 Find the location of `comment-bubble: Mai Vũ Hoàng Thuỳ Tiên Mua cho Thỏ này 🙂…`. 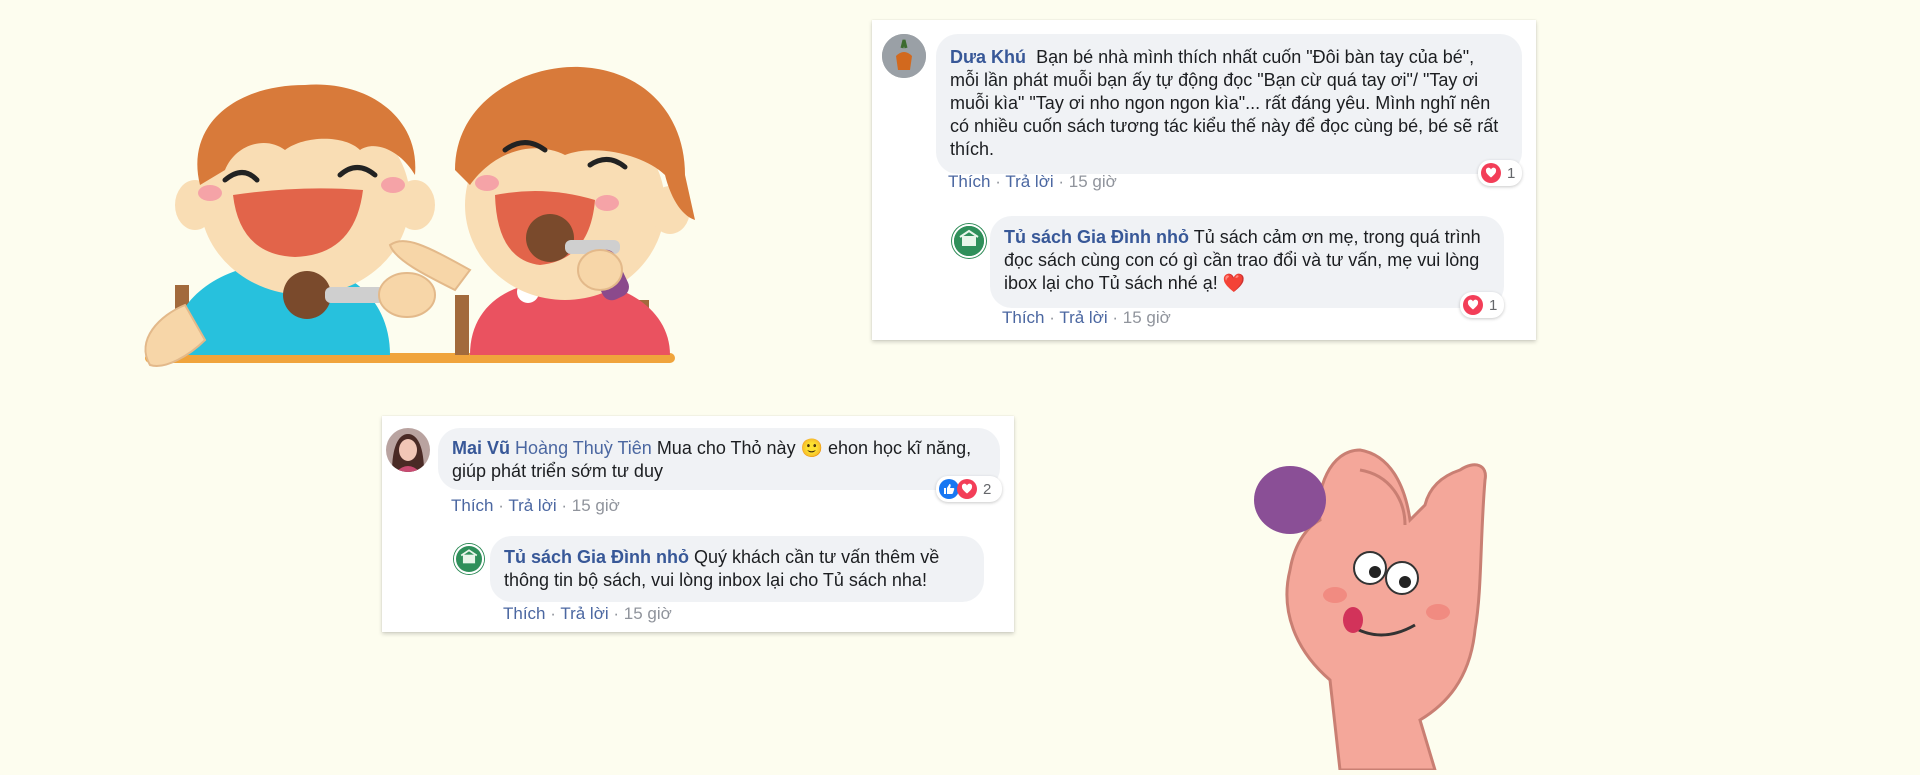

comment-bubble: Mai Vũ Hoàng Thuỳ Tiên Mua cho Thỏ này 🙂… is located at coordinates (719, 459).